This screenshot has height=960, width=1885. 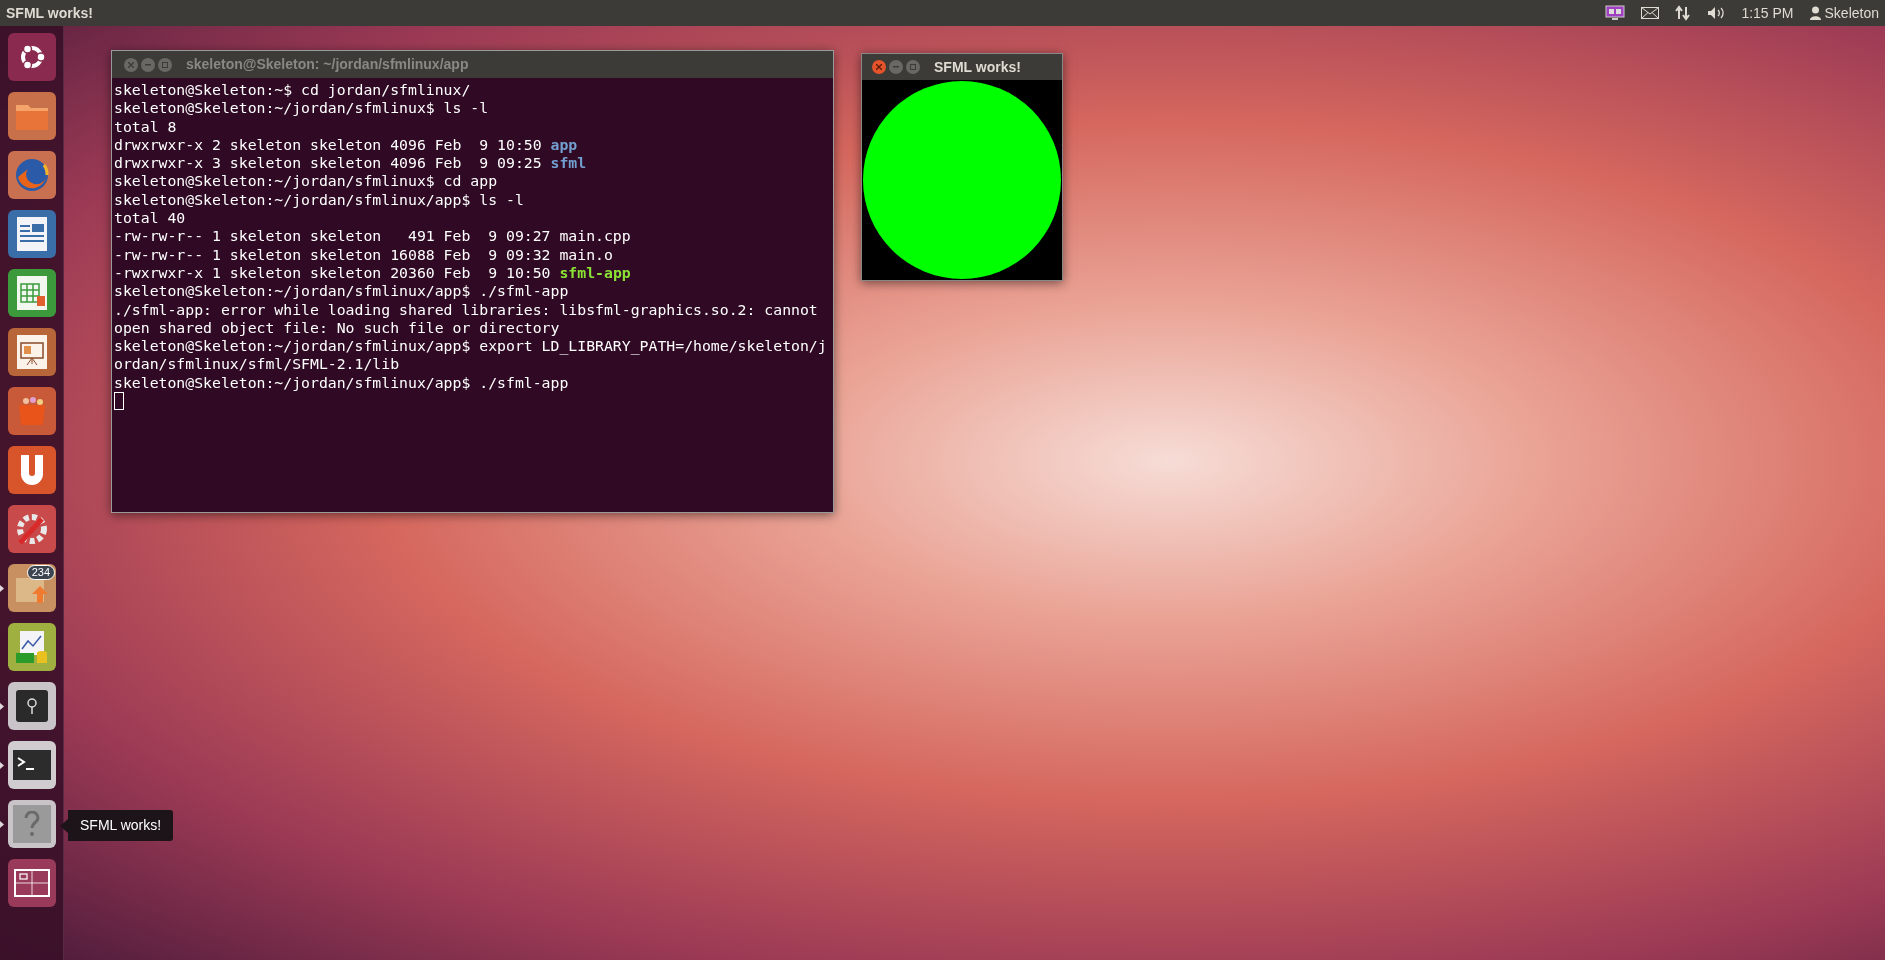 I want to click on terminal-line: -rw-rw-r-- 1 skeleton skeleton 491 Feb 9 09:27 main.cpp, so click(x=372, y=236).